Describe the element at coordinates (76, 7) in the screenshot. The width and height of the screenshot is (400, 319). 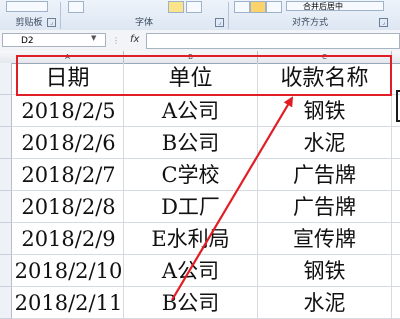
I see `border-button` at that location.